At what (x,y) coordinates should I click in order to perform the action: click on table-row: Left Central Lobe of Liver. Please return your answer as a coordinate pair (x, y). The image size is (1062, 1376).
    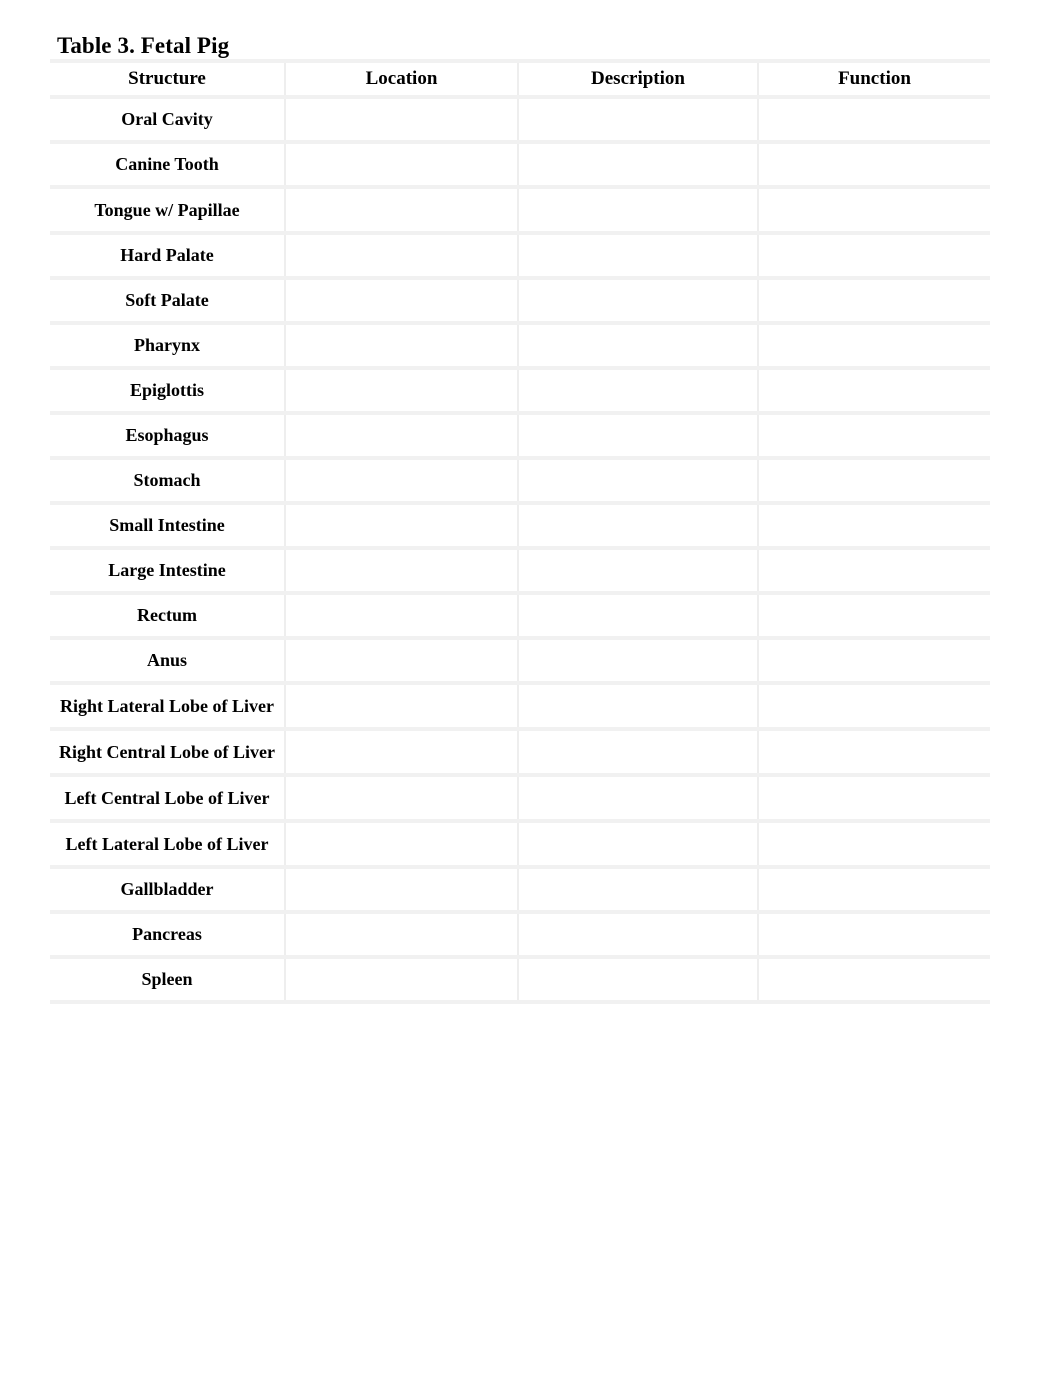
    Looking at the image, I should click on (520, 799).